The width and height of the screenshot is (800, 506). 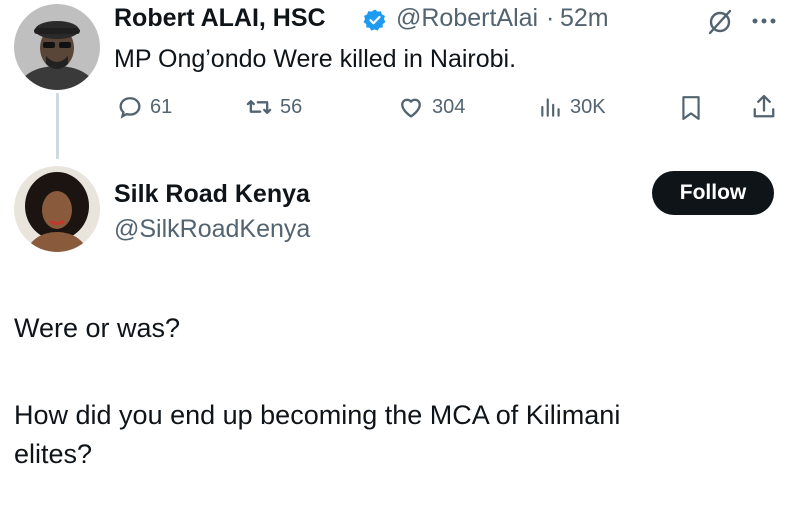 What do you see at coordinates (374, 20) in the screenshot?
I see `verified-badge-icon` at bounding box center [374, 20].